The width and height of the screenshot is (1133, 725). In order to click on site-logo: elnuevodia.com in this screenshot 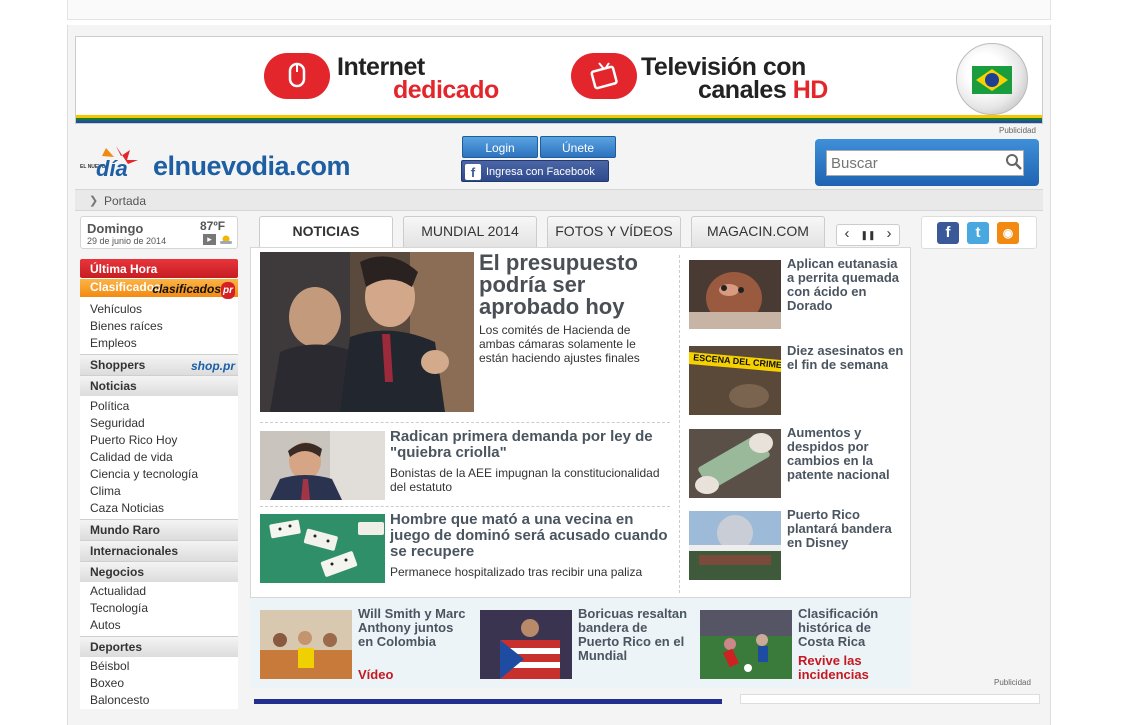, I will do `click(252, 166)`.